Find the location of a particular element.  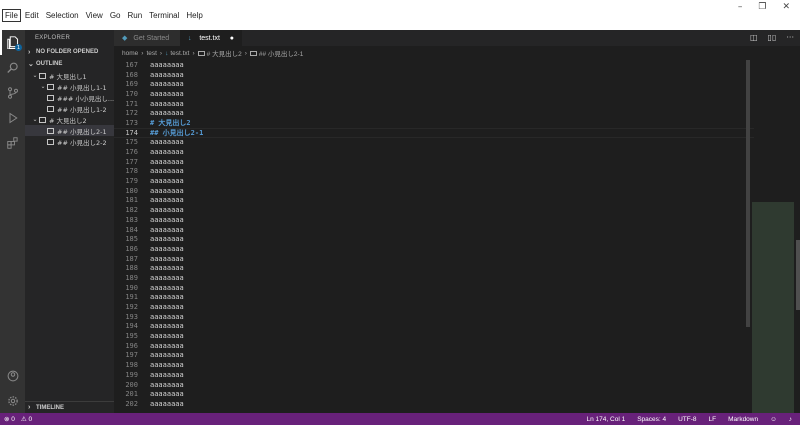

tab-get-started: ◆ Get Started is located at coordinates (147, 38).